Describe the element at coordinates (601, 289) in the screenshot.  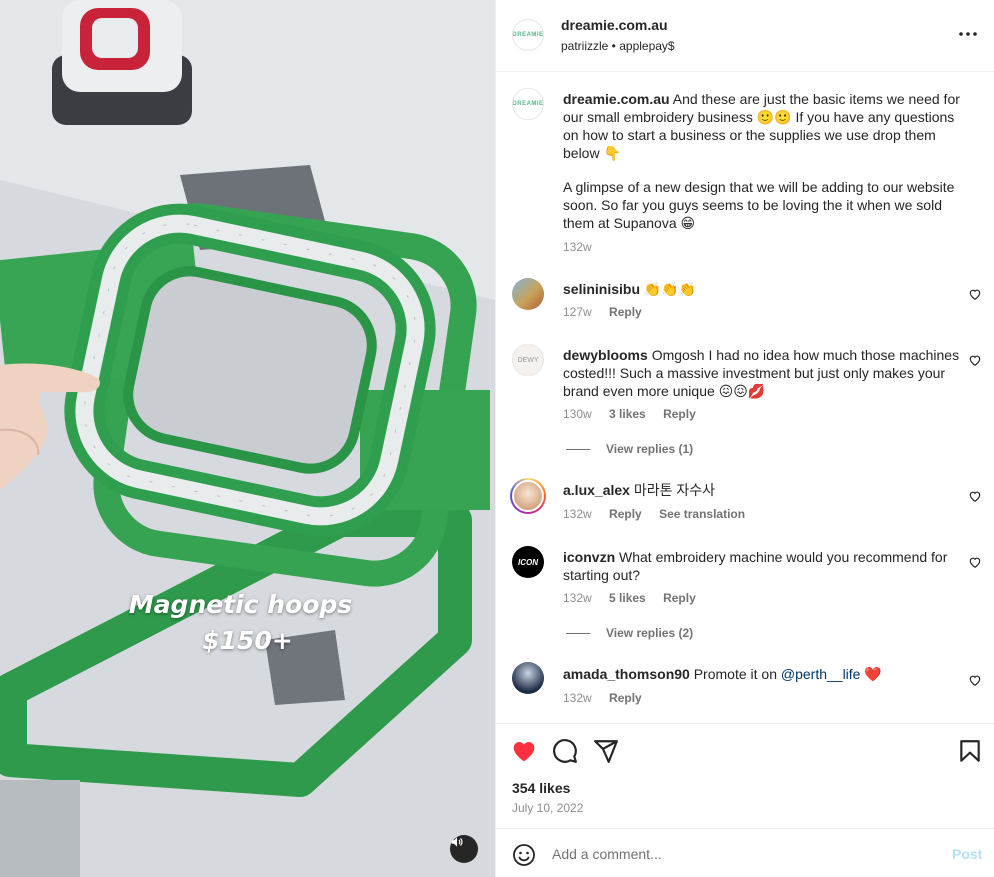
I see `comment-username: selininisibu` at that location.